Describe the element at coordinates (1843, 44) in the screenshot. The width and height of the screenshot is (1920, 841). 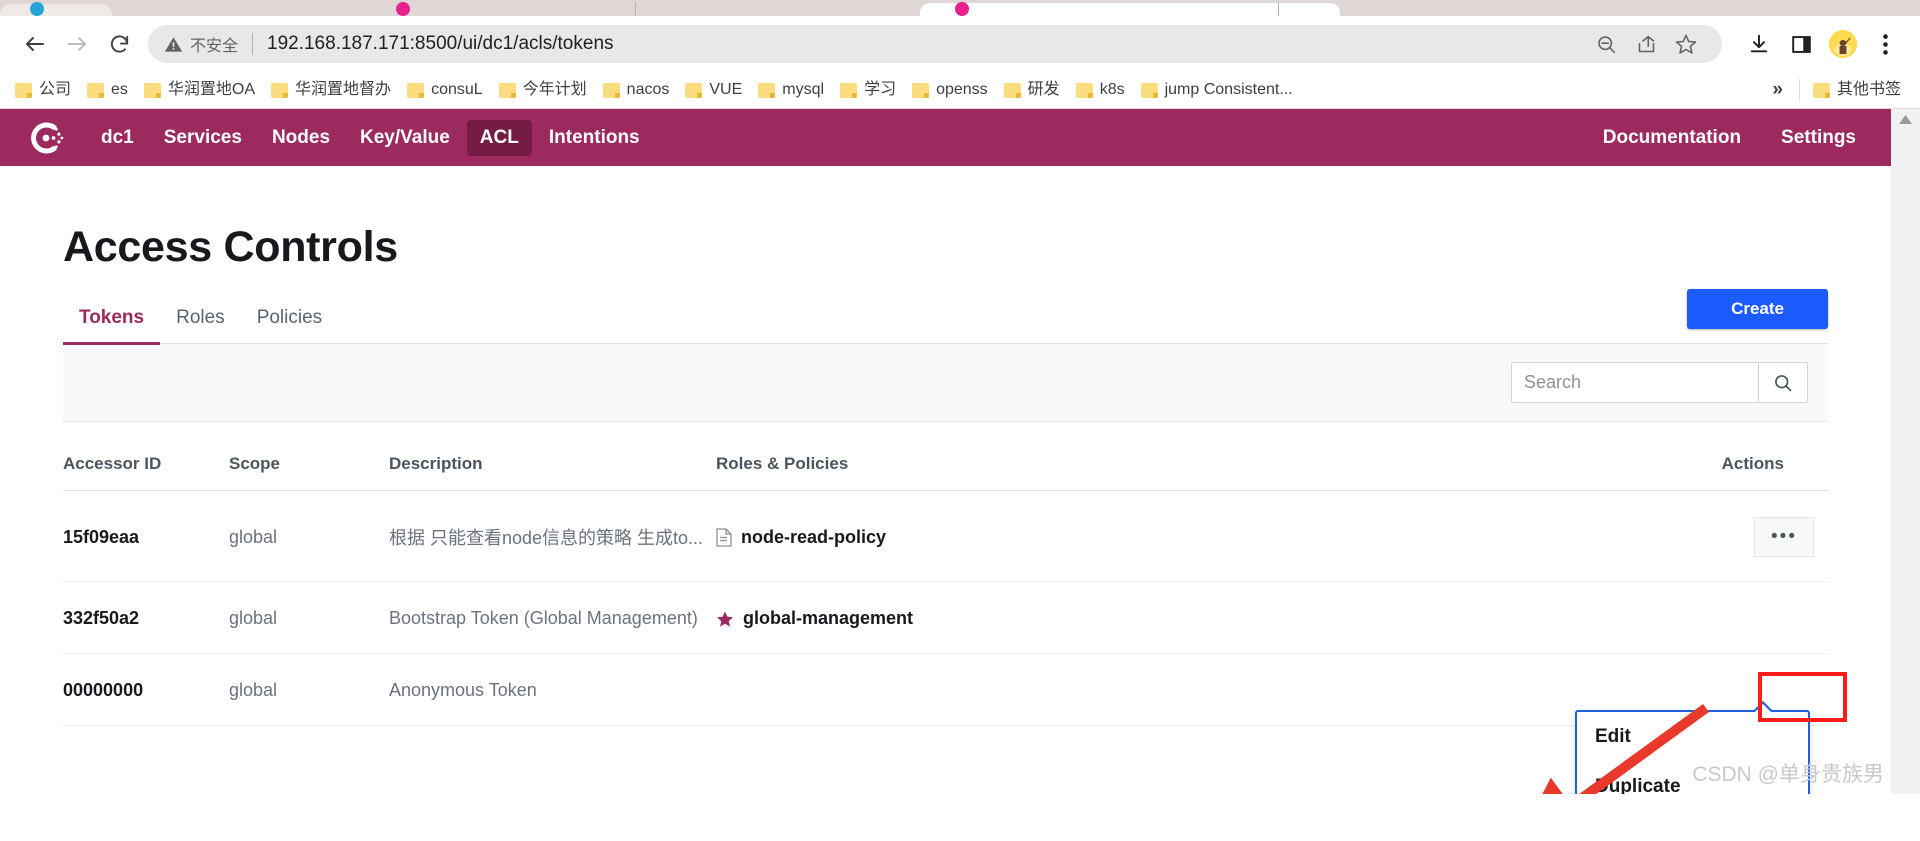
I see `profile-avatar` at that location.